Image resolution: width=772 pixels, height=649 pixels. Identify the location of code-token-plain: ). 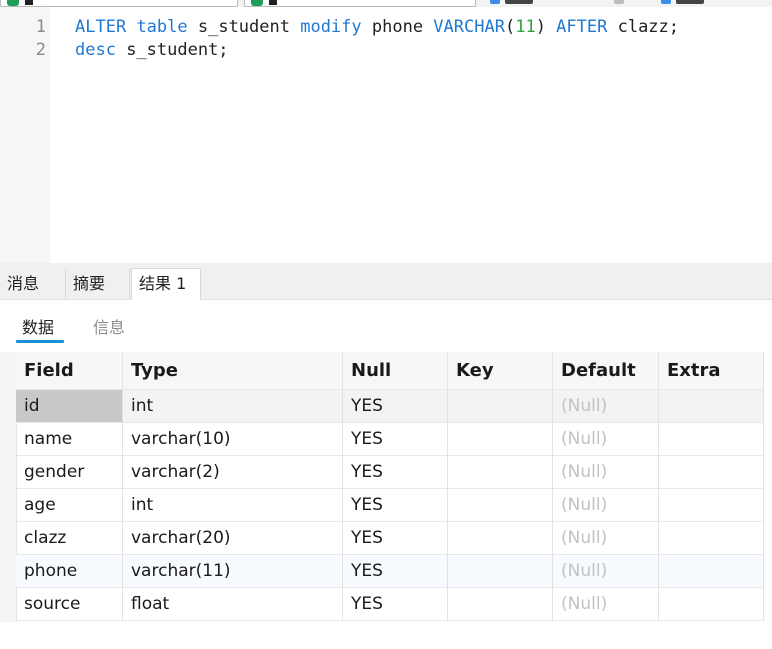
(546, 27).